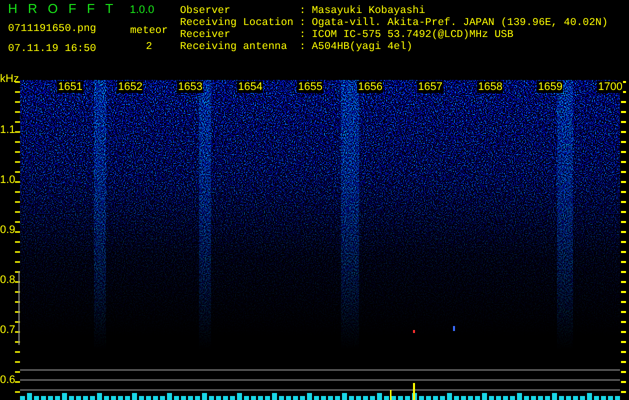  What do you see at coordinates (369, 11) in the screenshot?
I see `info-value: Masayuki Kobayashi` at bounding box center [369, 11].